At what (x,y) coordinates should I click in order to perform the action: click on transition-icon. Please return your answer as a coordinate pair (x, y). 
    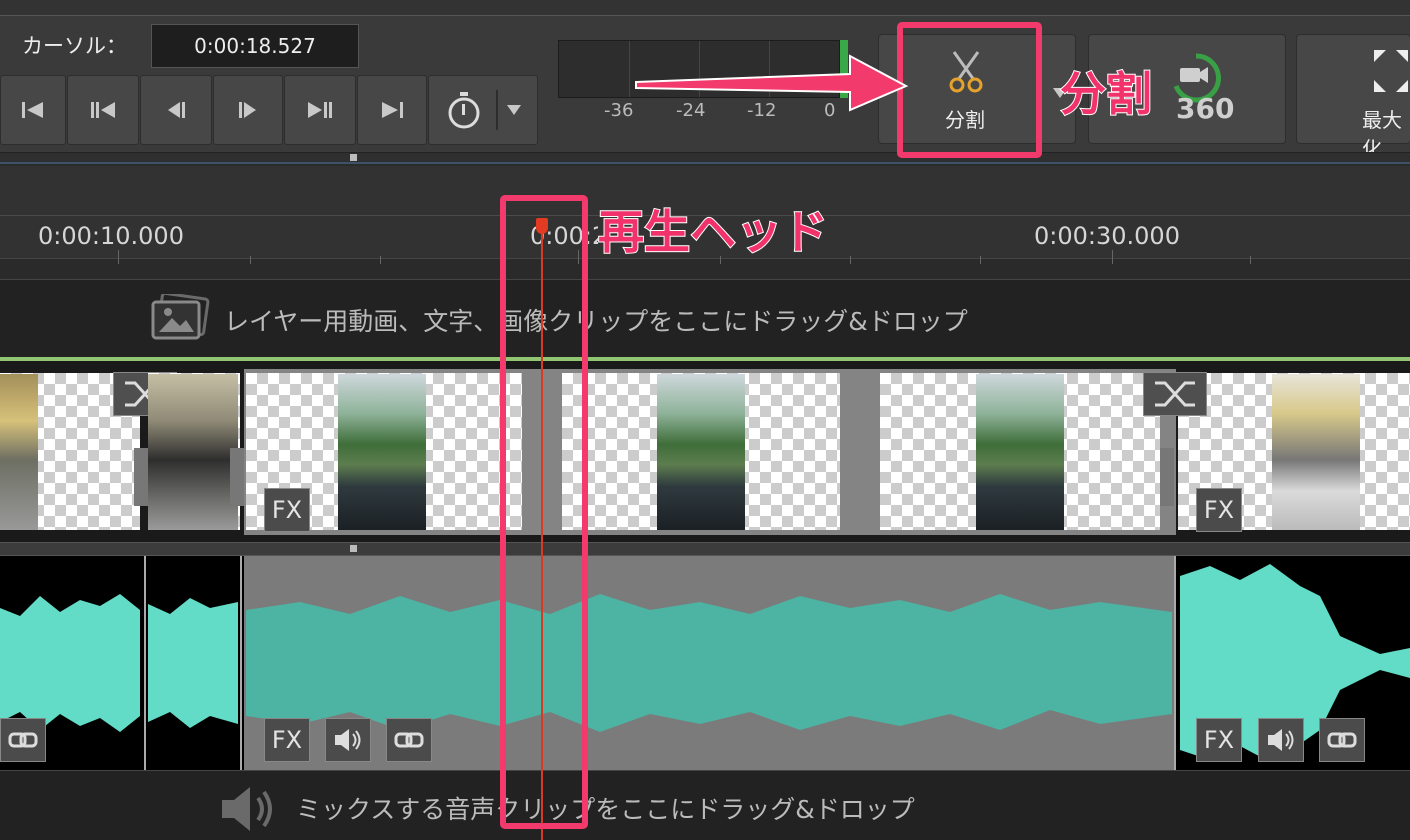
    Looking at the image, I should click on (1175, 394).